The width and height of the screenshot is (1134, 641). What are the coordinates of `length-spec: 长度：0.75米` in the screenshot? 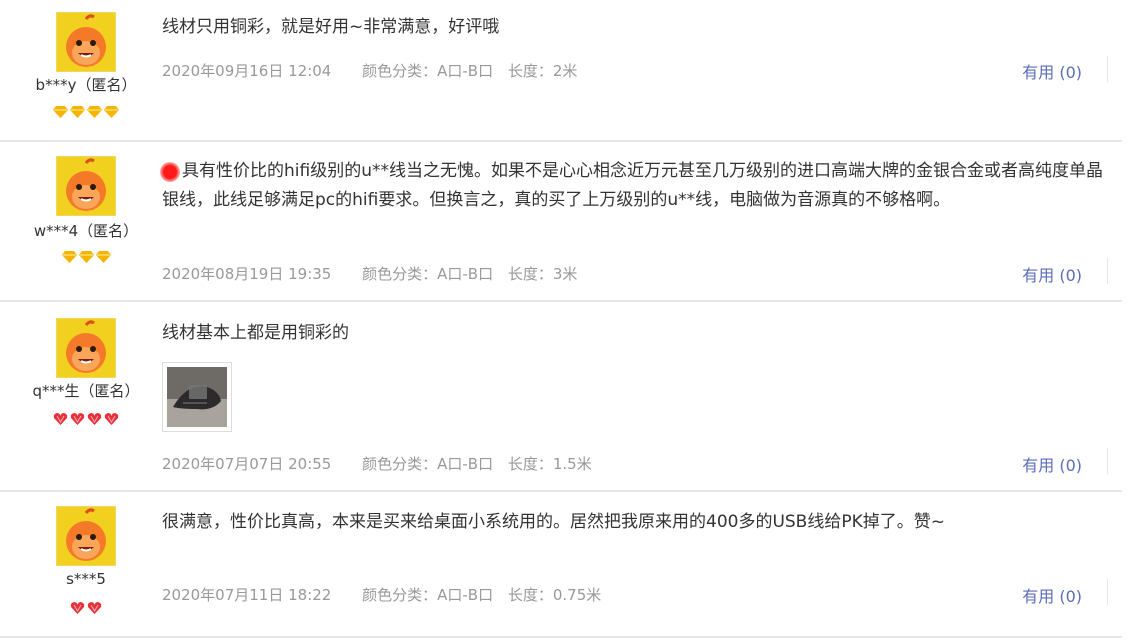 It's located at (554, 595).